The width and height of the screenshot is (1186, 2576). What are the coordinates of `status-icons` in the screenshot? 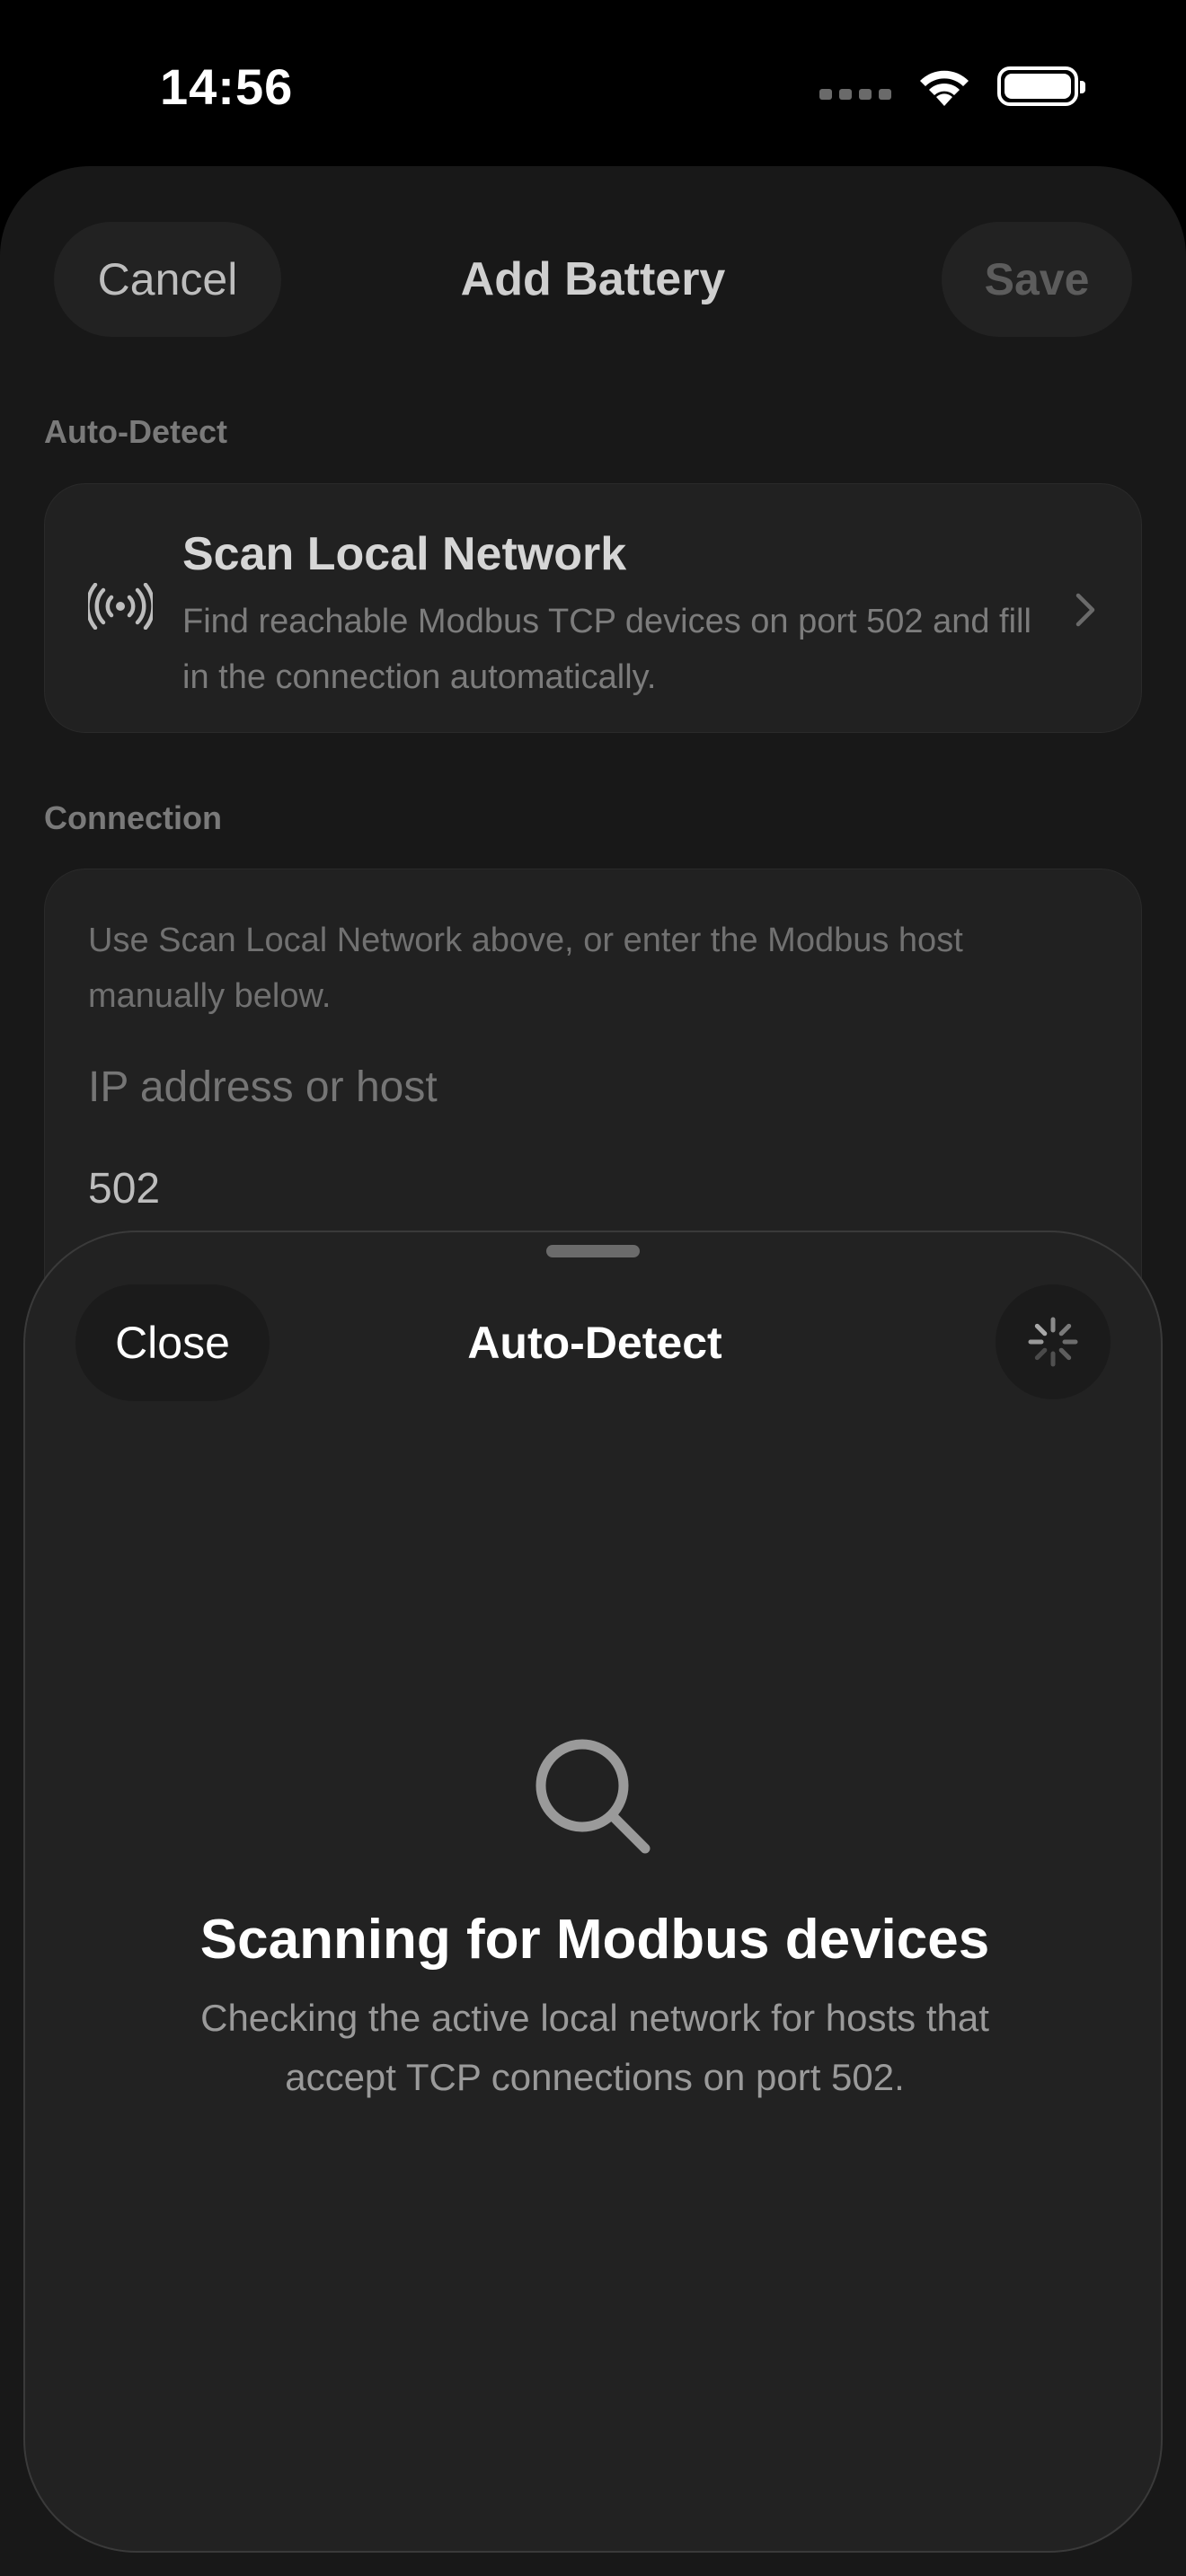 It's located at (952, 86).